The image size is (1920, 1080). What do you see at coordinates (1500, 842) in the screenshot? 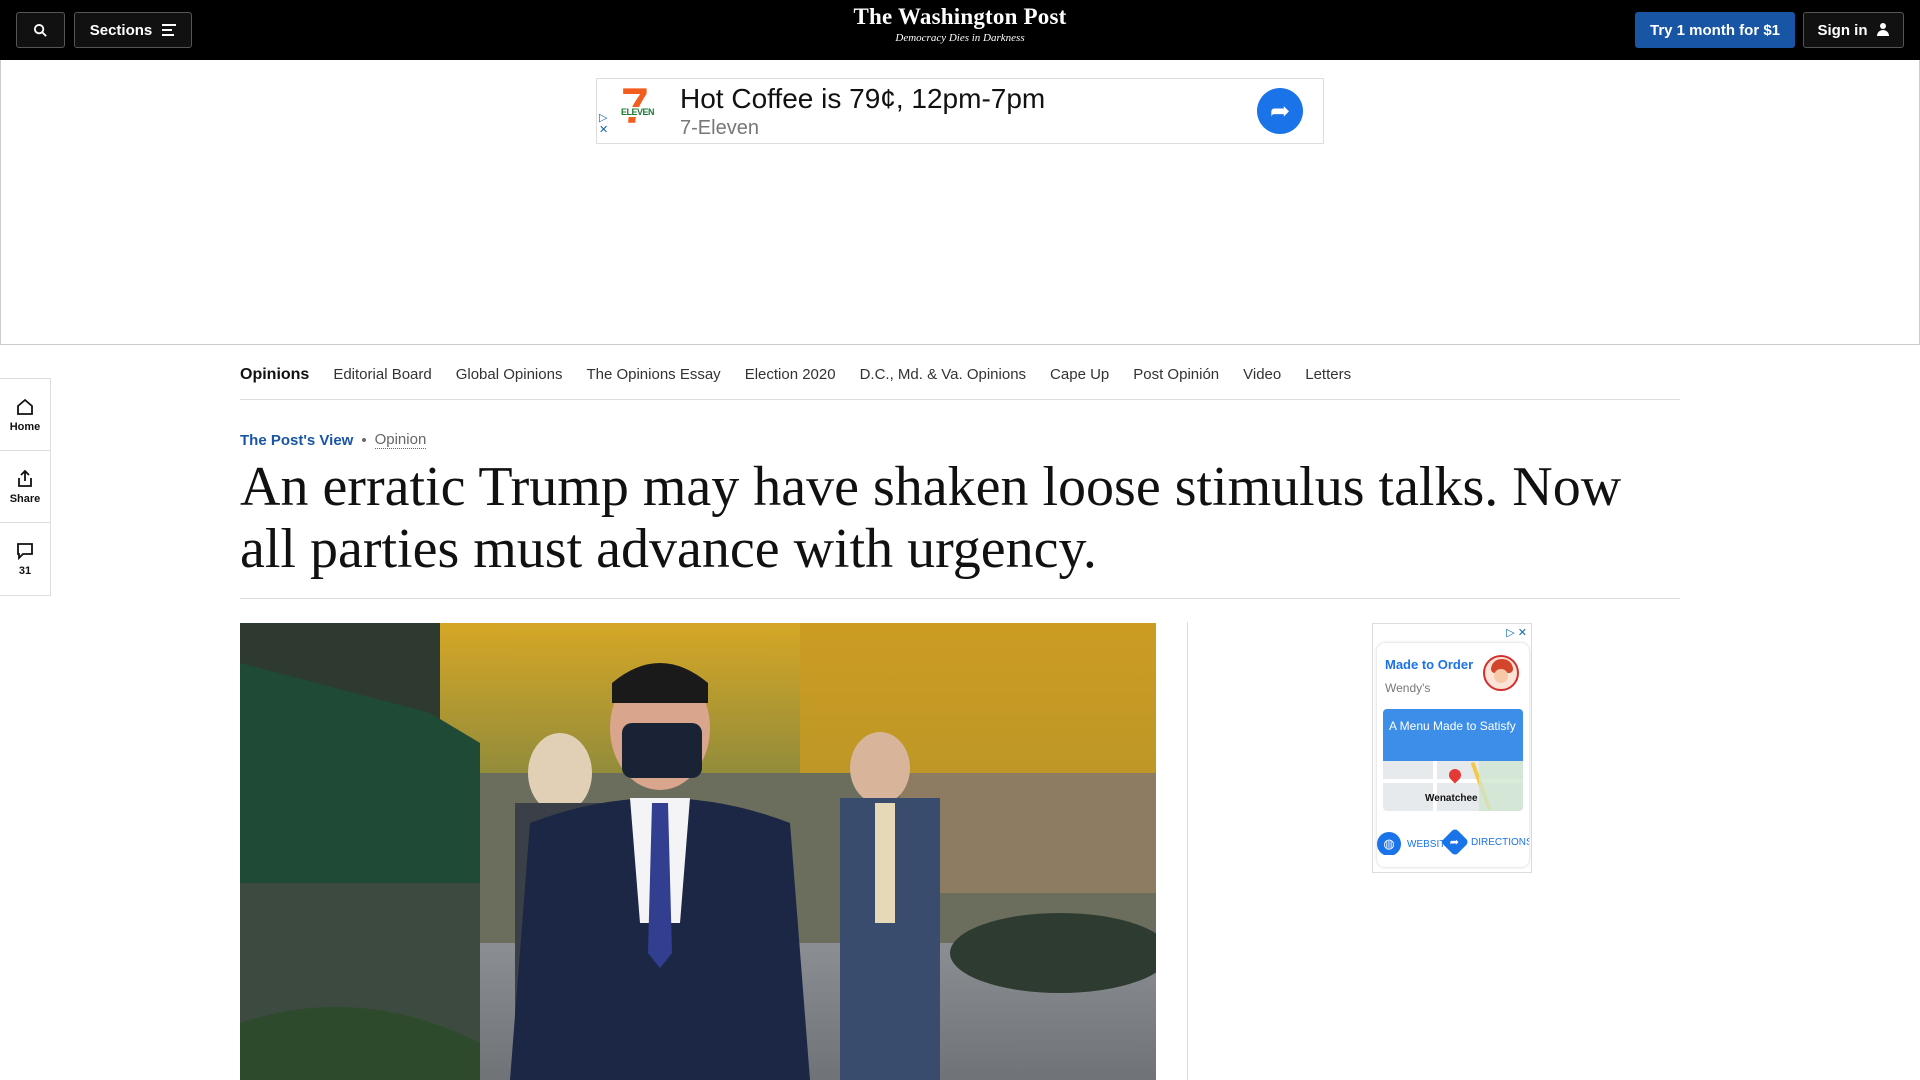
I see `directions-label: DIRECTIONS` at bounding box center [1500, 842].